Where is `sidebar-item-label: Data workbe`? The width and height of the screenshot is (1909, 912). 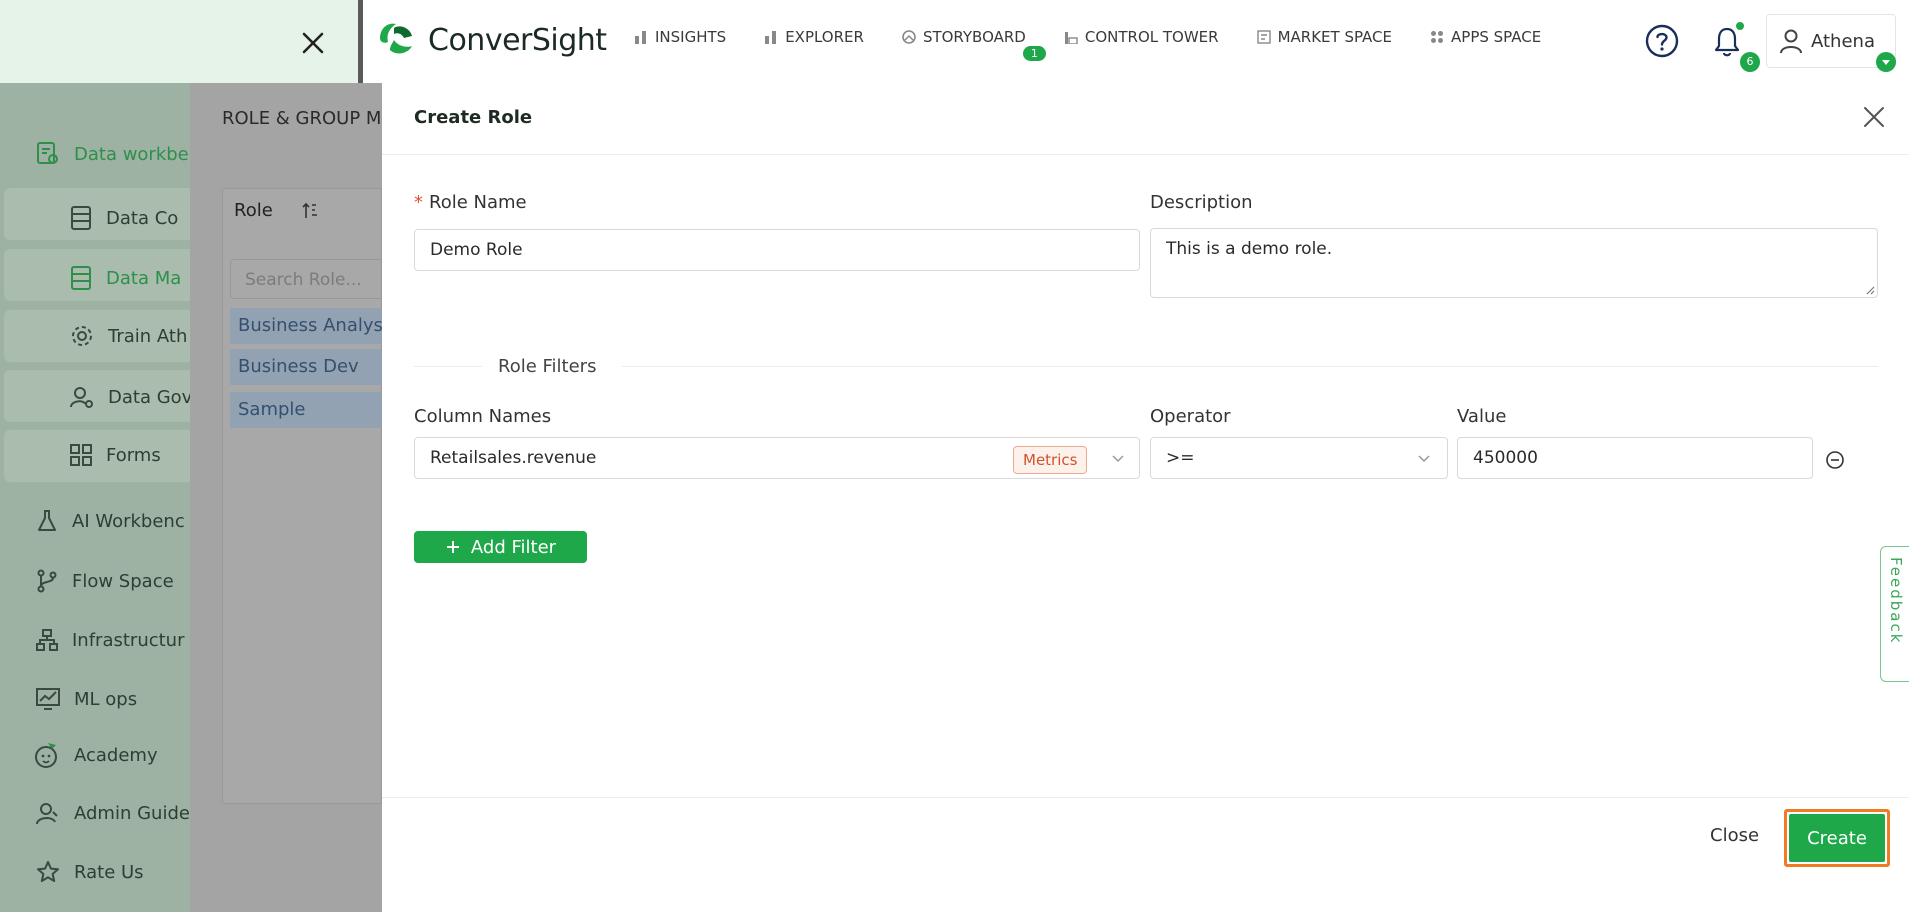 sidebar-item-label: Data workbe is located at coordinates (131, 154).